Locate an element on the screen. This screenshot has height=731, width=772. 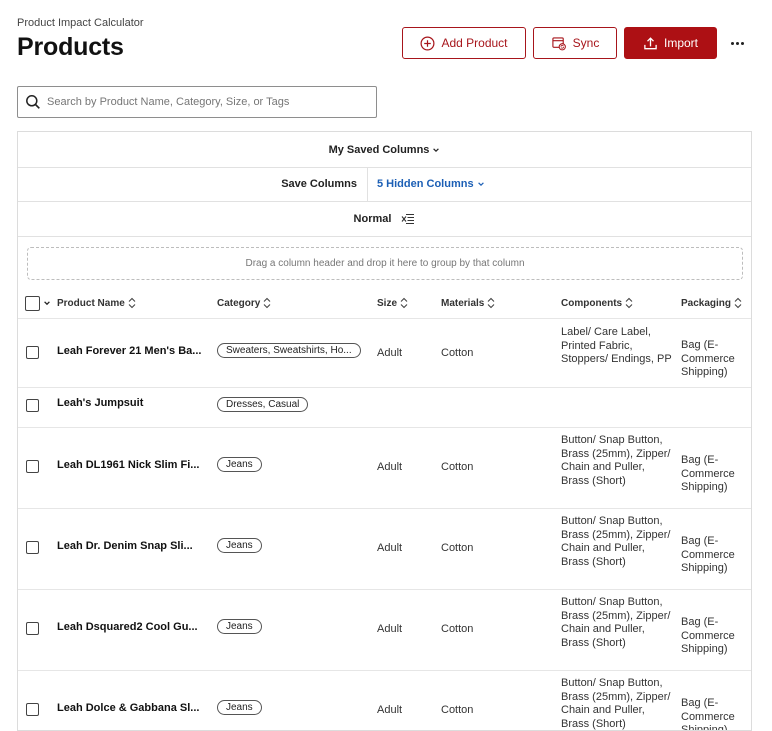
search-icon is located at coordinates (33, 102).